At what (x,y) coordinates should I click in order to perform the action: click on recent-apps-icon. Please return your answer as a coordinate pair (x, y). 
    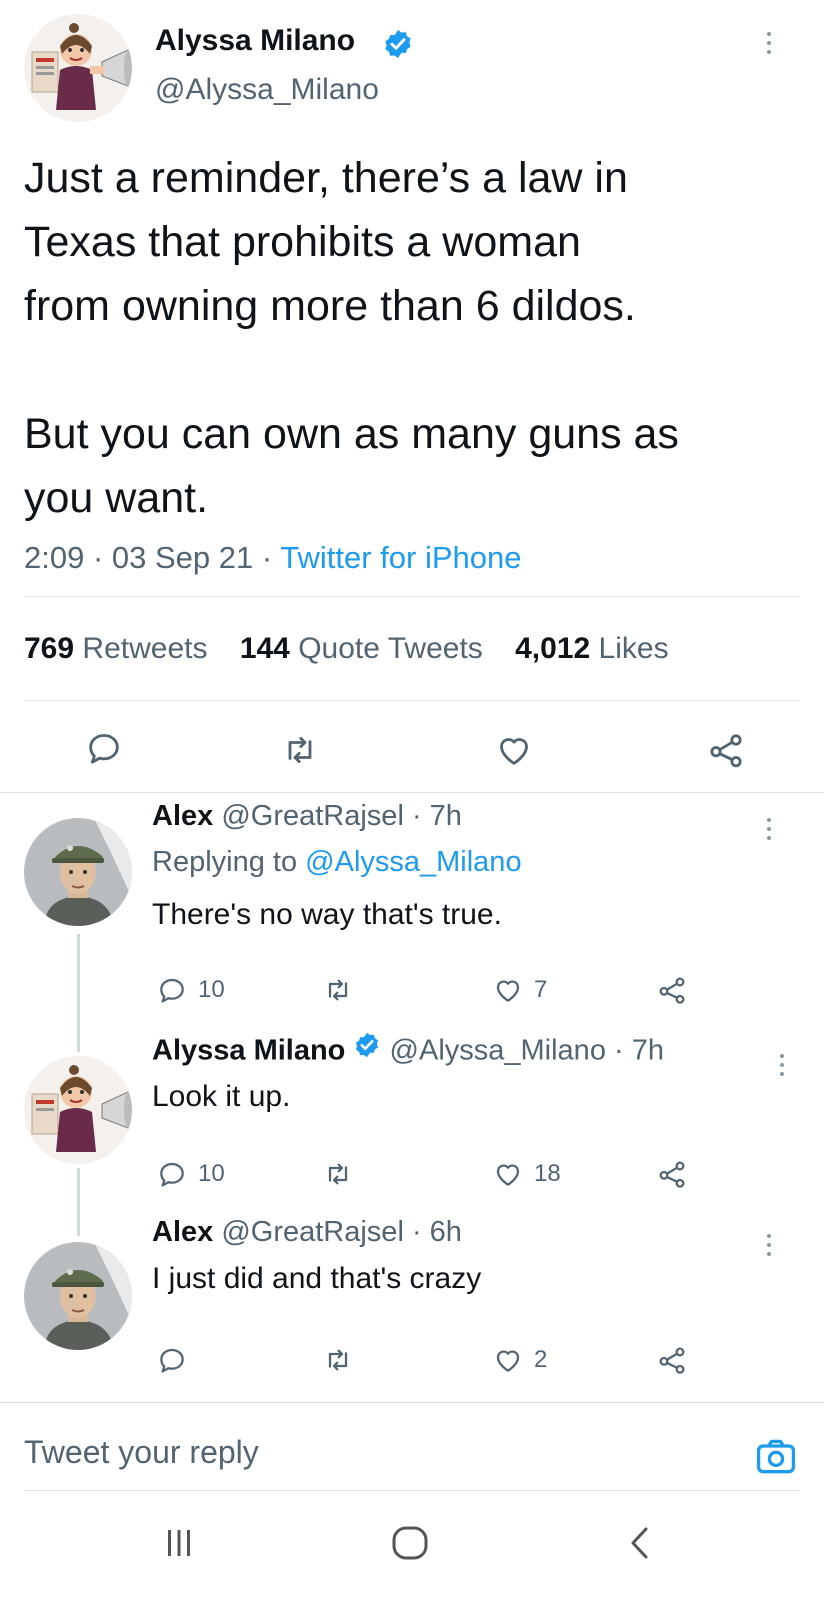
    Looking at the image, I should click on (179, 1545).